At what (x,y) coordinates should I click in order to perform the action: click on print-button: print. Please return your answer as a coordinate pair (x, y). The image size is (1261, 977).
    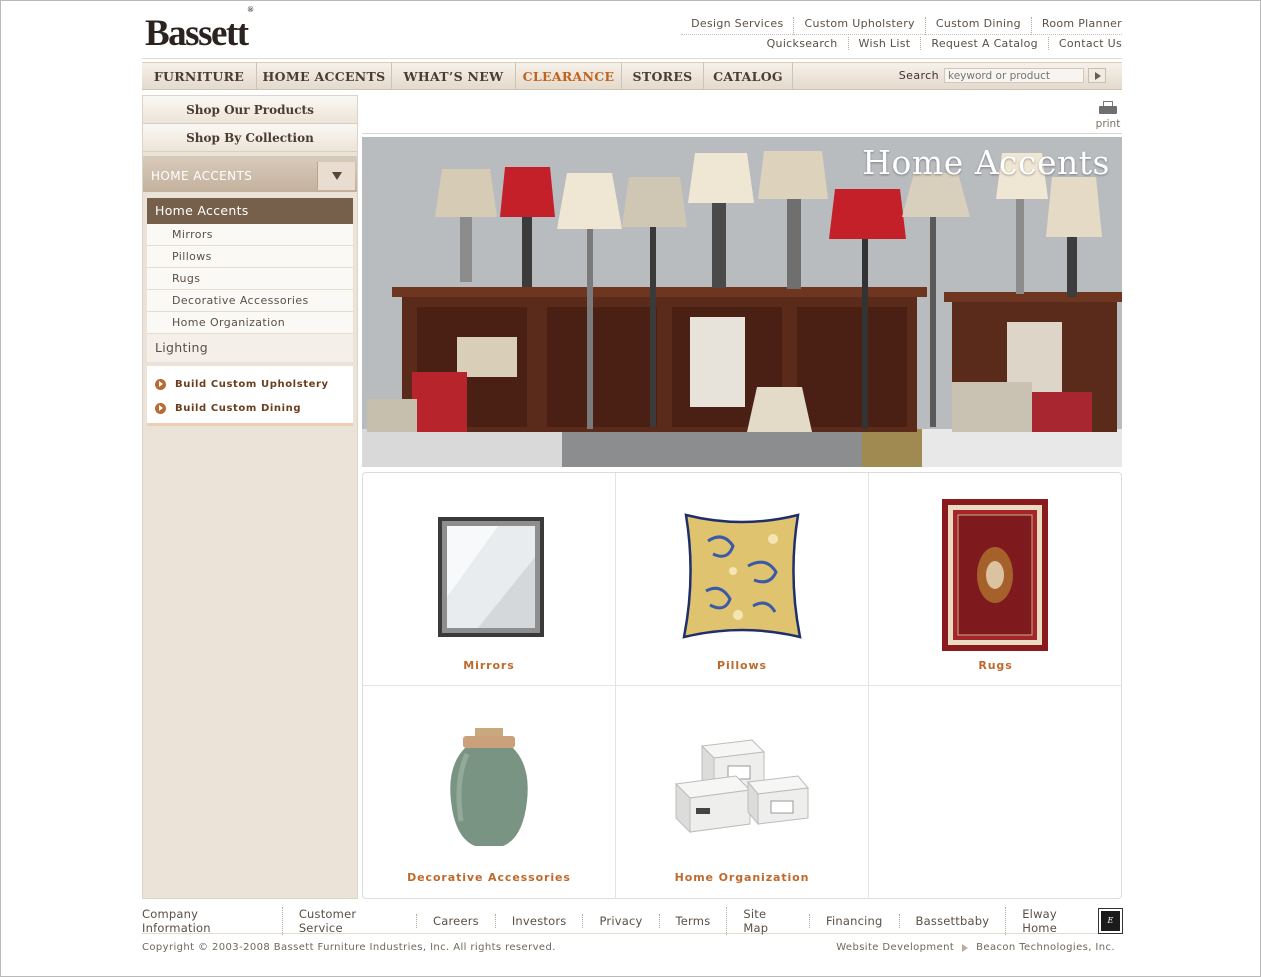
    Looking at the image, I should click on (1108, 115).